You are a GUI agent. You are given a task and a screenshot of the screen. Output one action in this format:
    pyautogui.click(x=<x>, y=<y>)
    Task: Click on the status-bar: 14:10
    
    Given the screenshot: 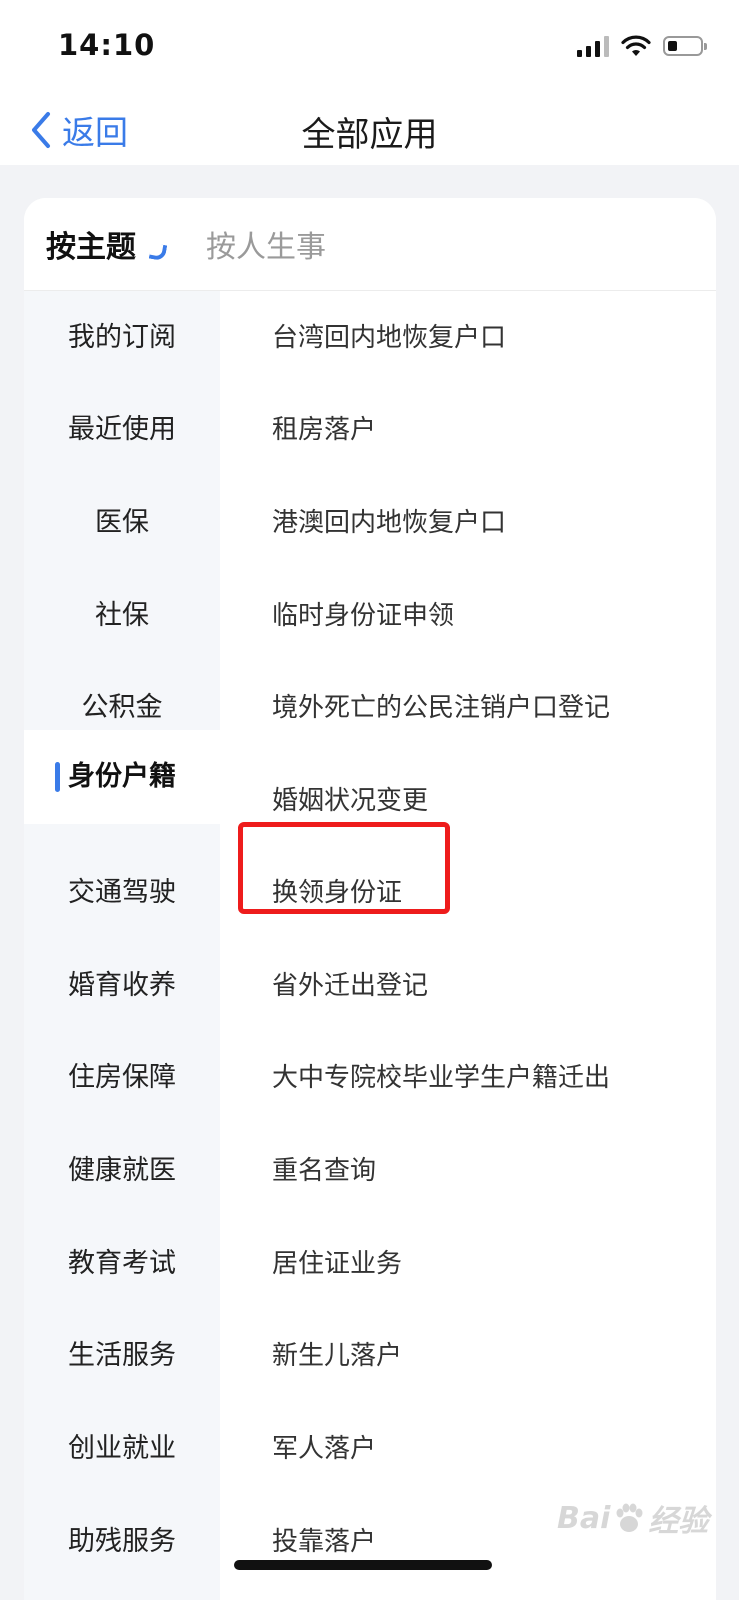 What is the action you would take?
    pyautogui.click(x=369, y=47)
    